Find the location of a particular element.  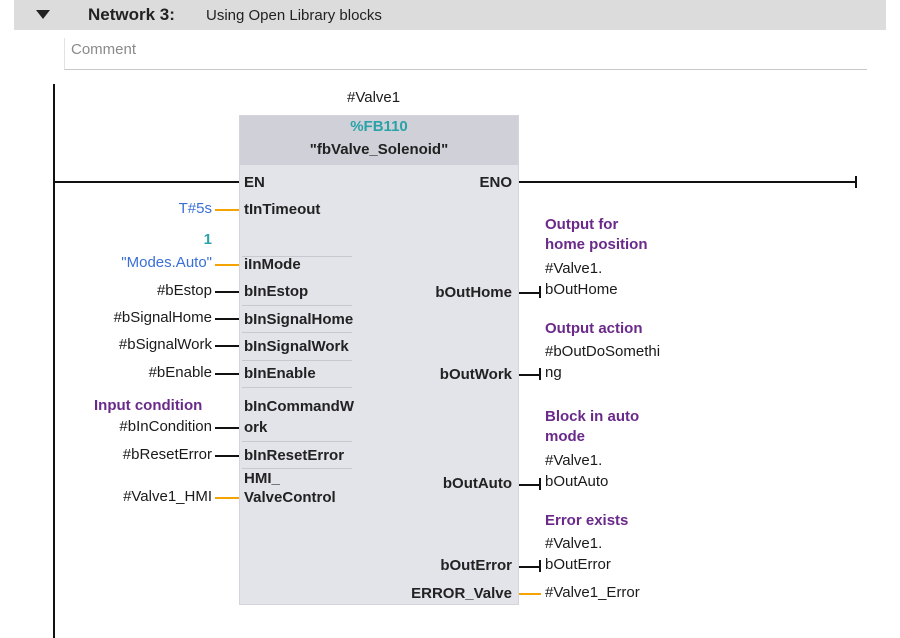

output-comment-home-line1: Output for is located at coordinates (582, 224).